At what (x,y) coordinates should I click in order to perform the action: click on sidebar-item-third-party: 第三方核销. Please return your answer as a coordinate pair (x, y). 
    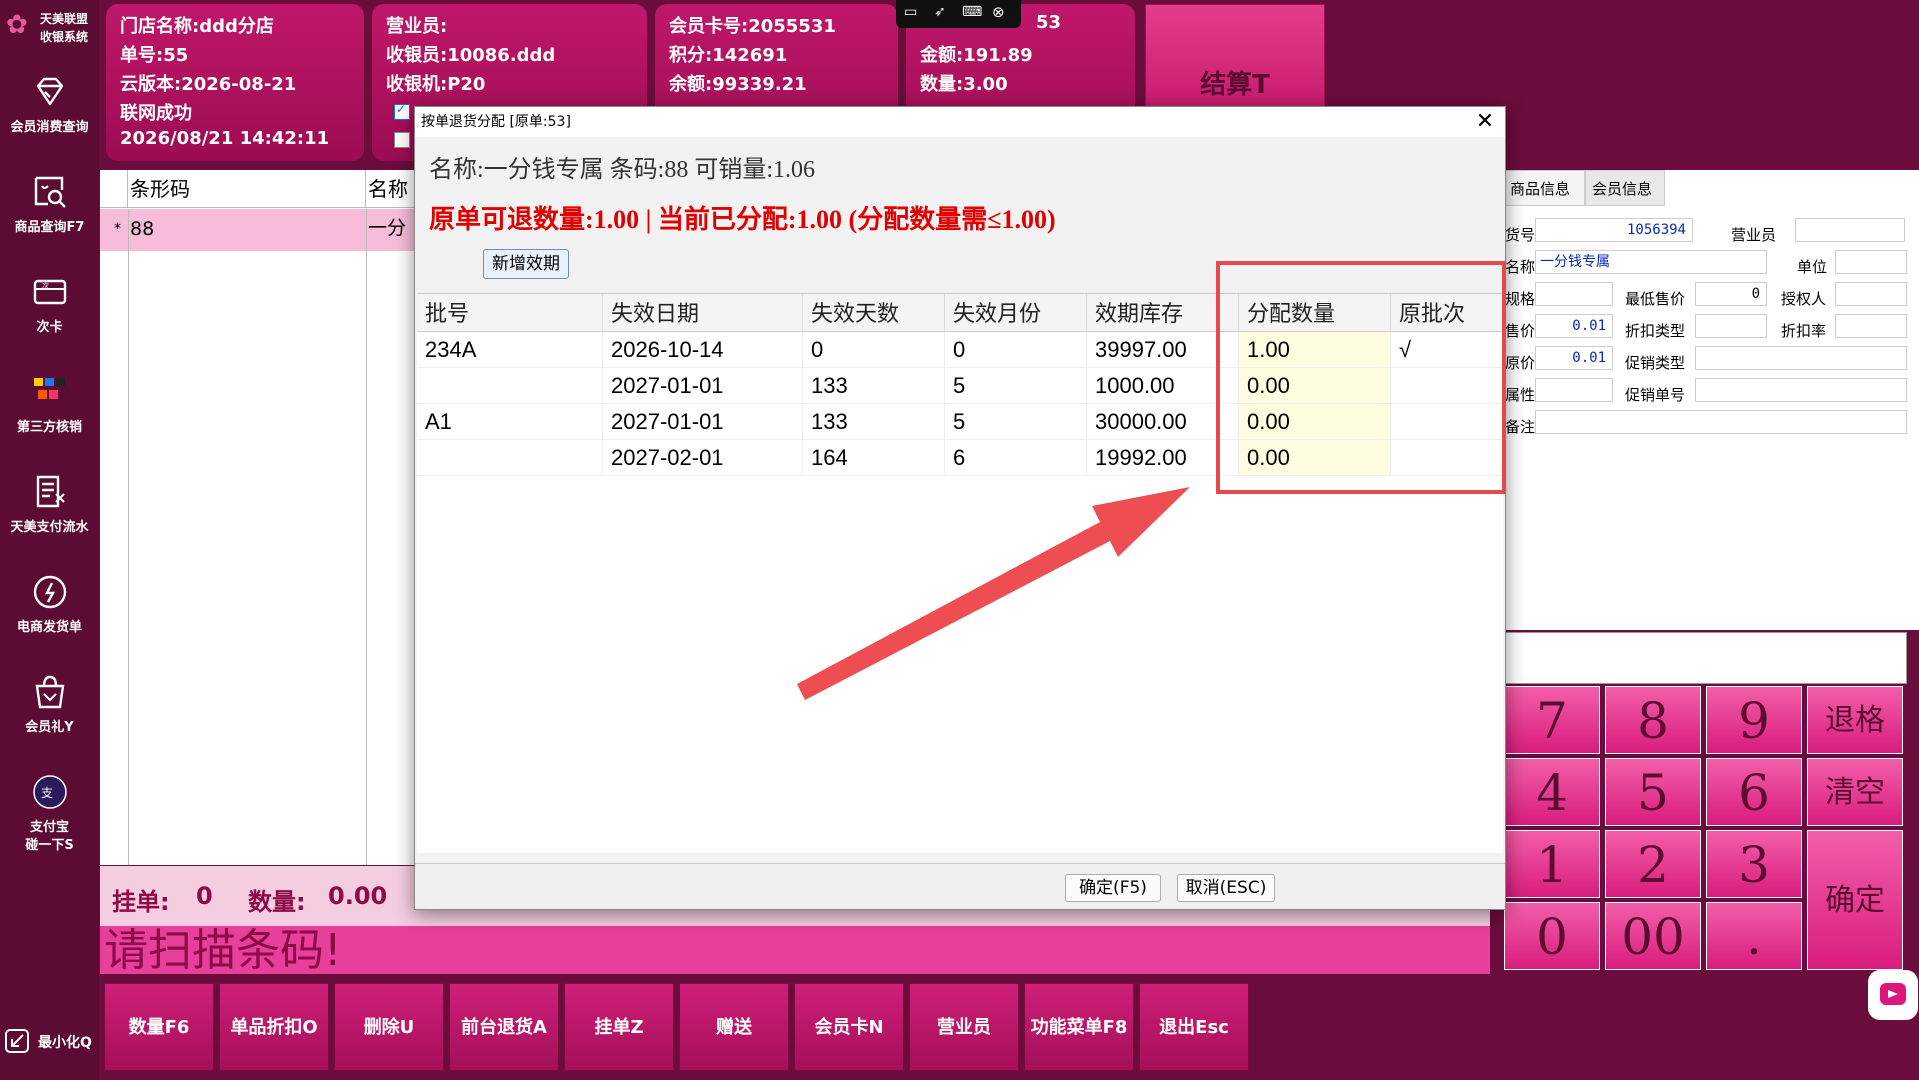
    Looking at the image, I should click on (49, 410).